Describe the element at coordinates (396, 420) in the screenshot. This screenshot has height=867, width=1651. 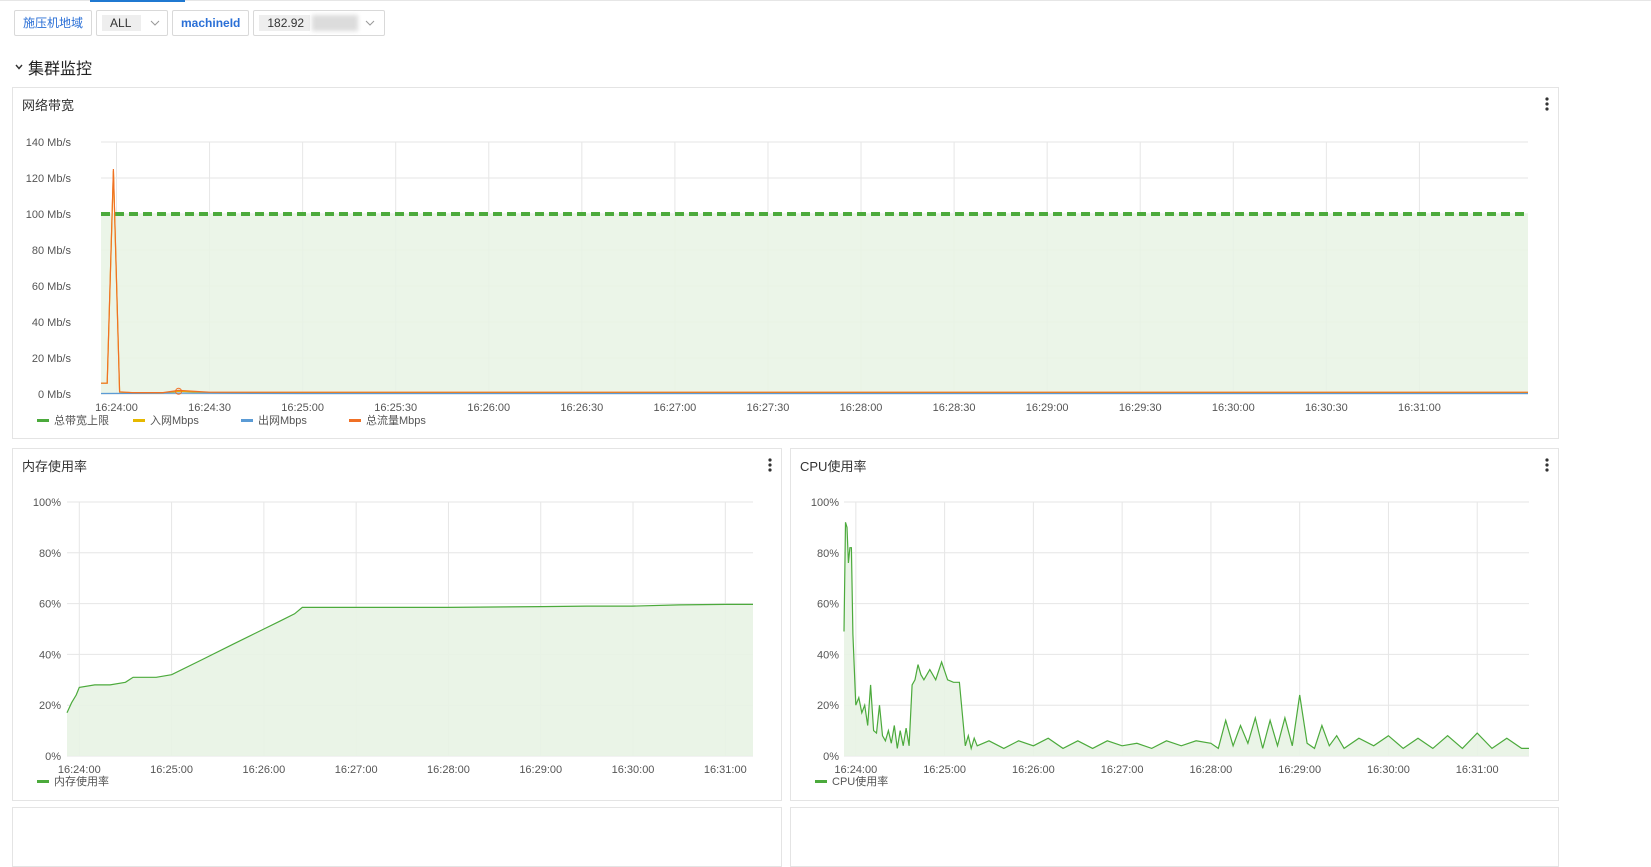
I see `legend-label: 总流量Mbps` at that location.